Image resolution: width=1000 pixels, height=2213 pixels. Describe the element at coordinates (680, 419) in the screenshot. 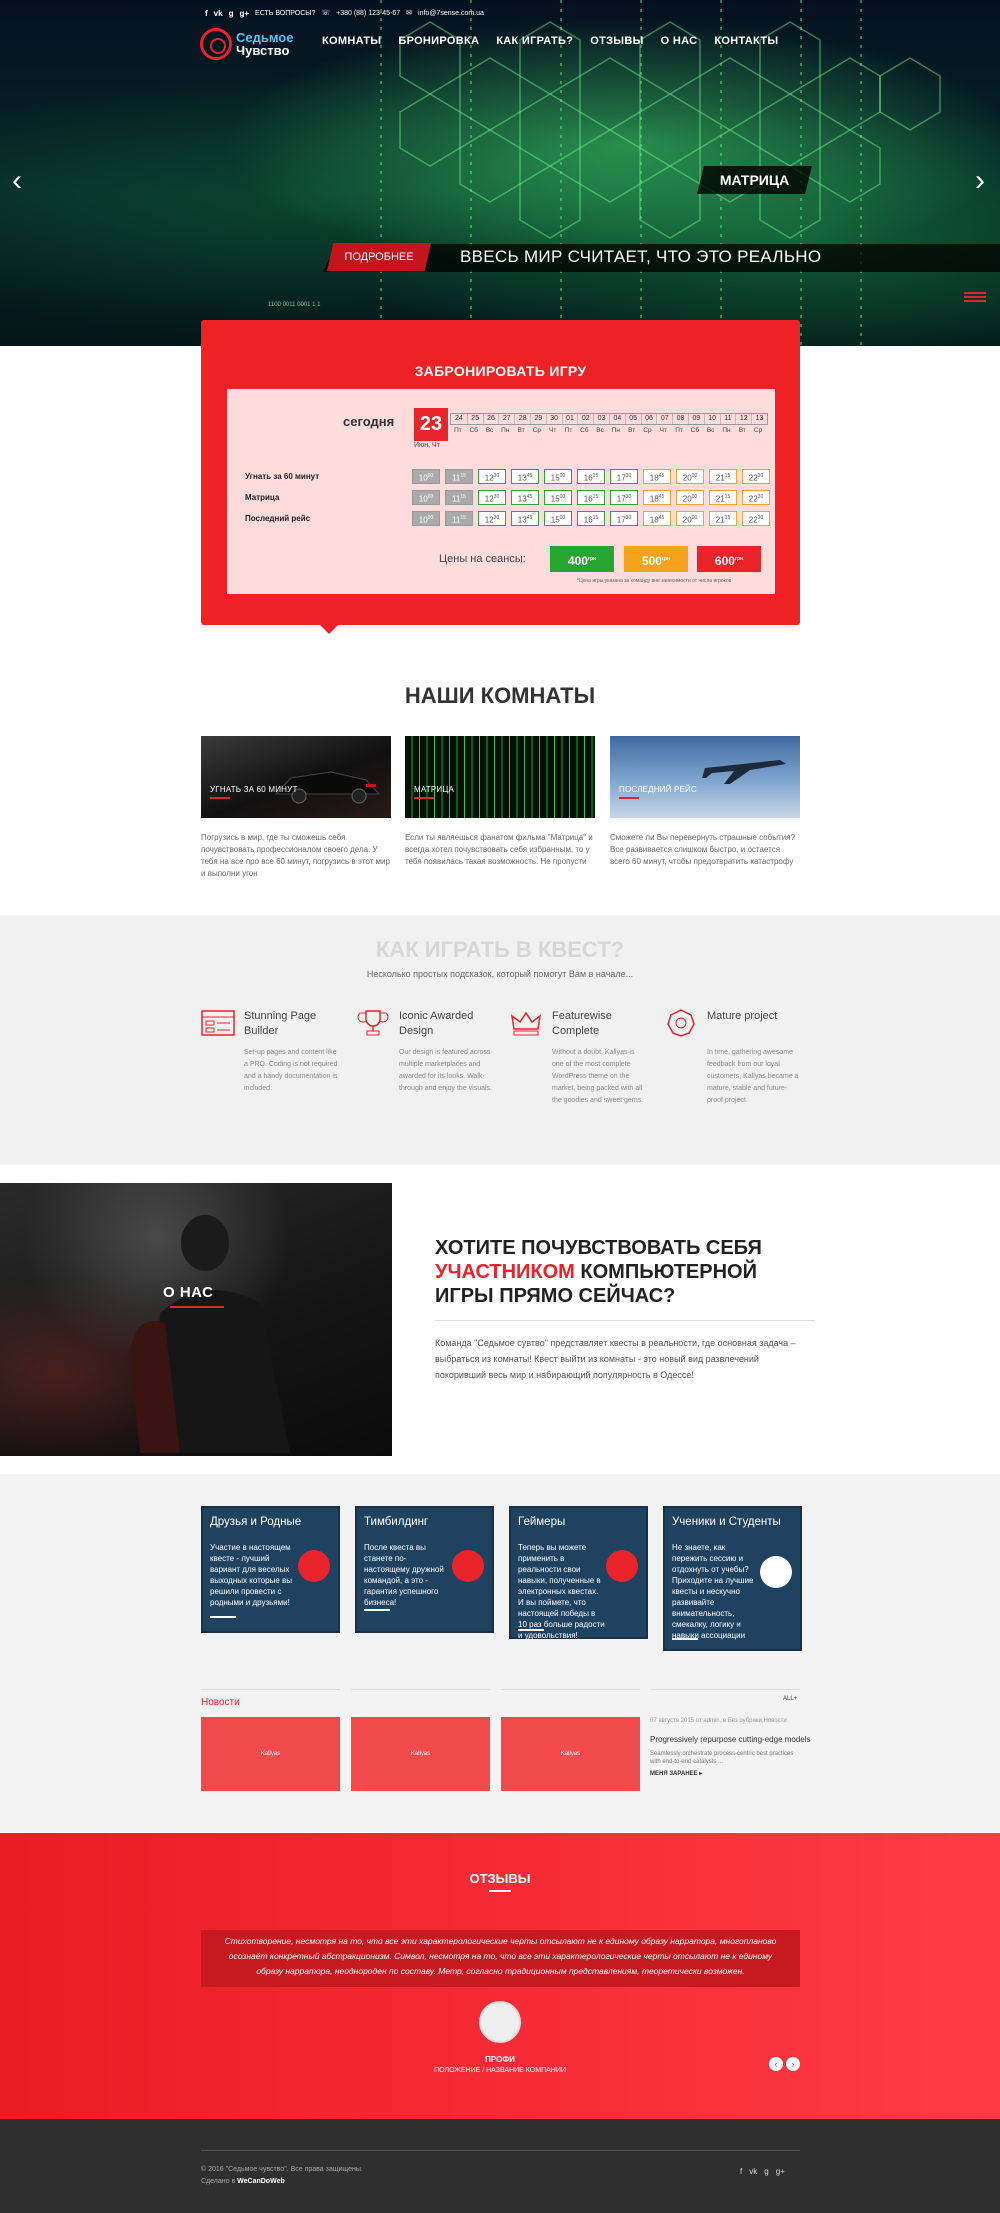

I see `date-cell: 08` at that location.